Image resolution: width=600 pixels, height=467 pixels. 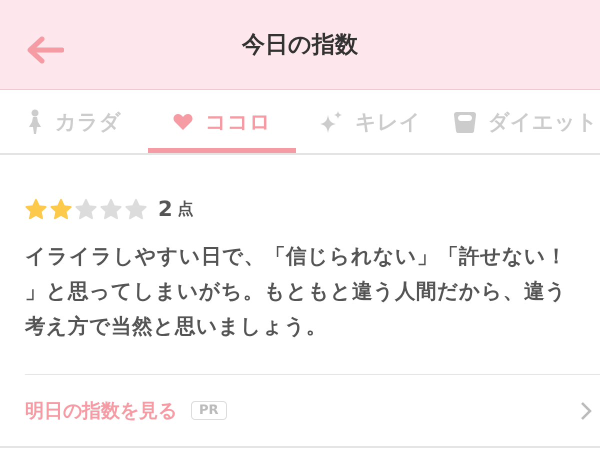 I want to click on scale-icon, so click(x=465, y=121).